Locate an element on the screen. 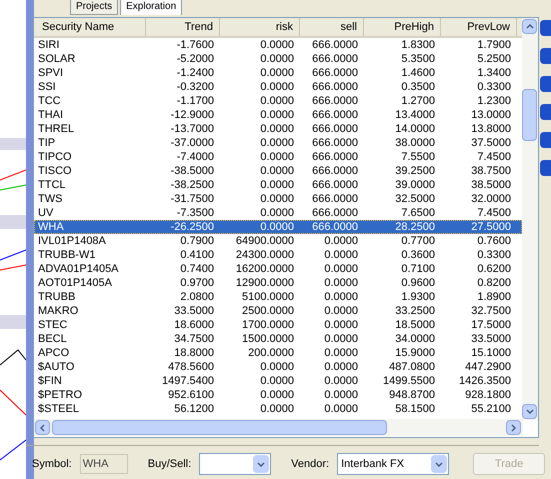 The width and height of the screenshot is (551, 479). column-header: Trend is located at coordinates (183, 27).